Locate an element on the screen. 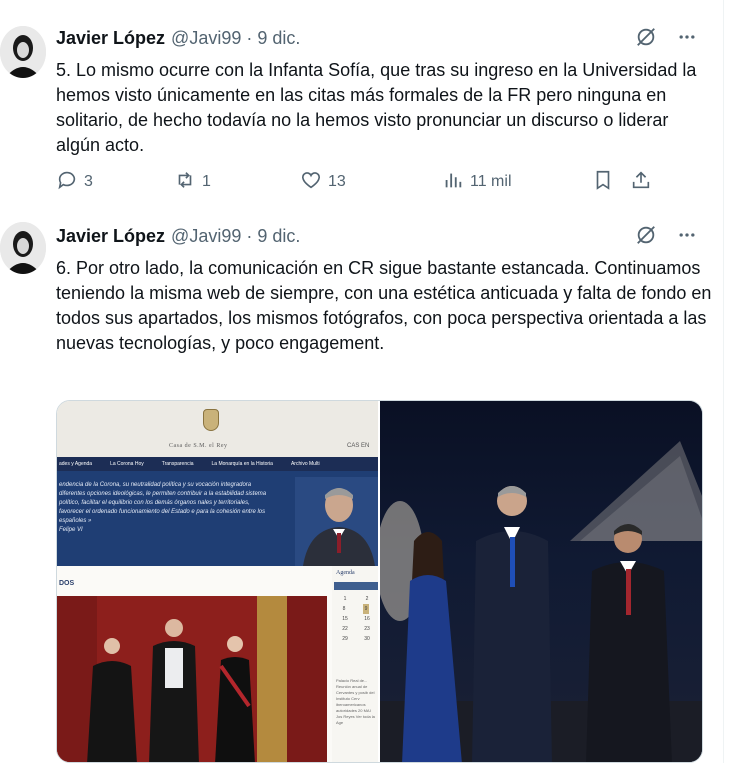  website-header: Casa de S.M. el Rey CAS EN is located at coordinates (217, 429).